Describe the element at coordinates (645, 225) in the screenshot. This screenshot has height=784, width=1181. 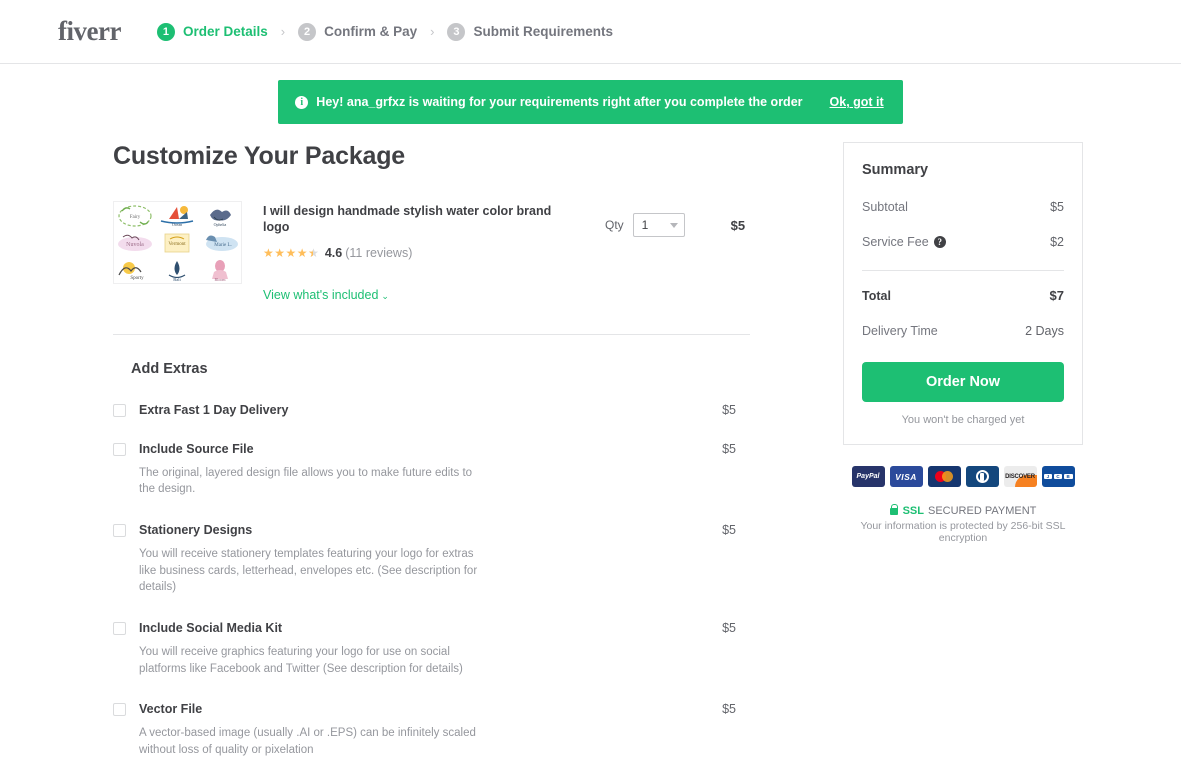
I see `quantity-value: 1` at that location.